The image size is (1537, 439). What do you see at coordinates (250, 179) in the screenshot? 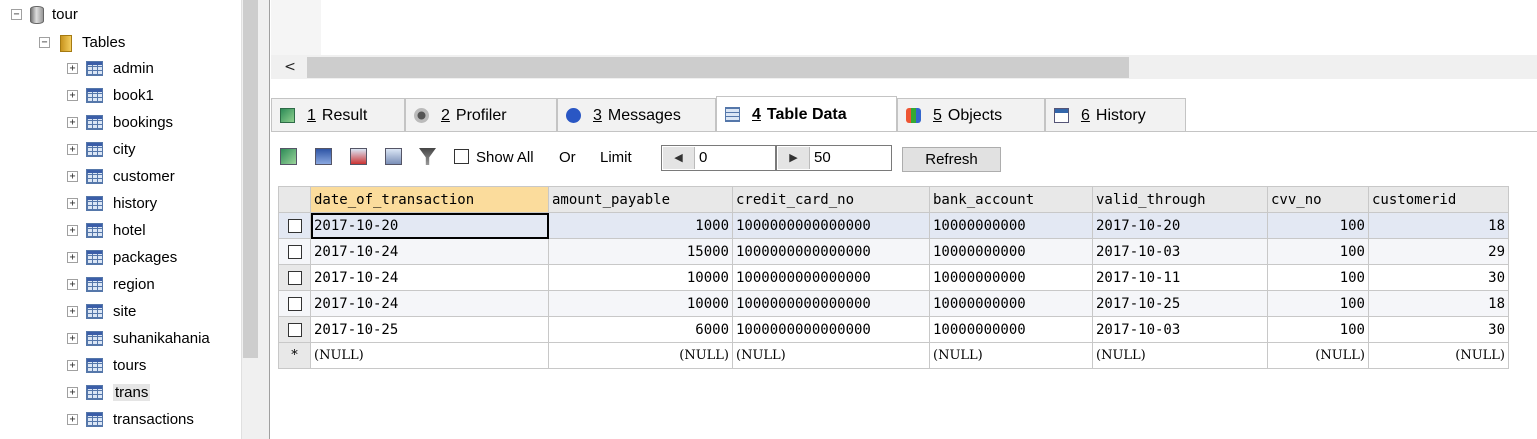
I see `tree-scrollbar-thumb` at bounding box center [250, 179].